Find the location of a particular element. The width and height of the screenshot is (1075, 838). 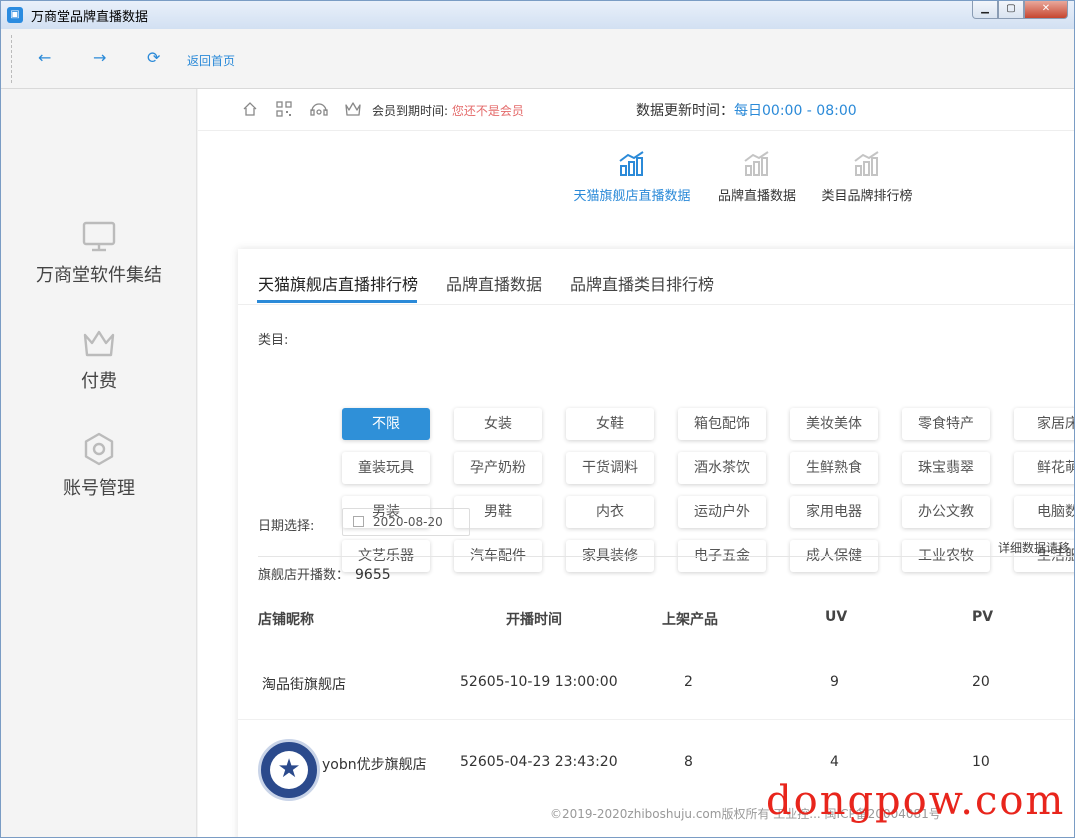

column-header-start-time: 开播时间 is located at coordinates (534, 620).